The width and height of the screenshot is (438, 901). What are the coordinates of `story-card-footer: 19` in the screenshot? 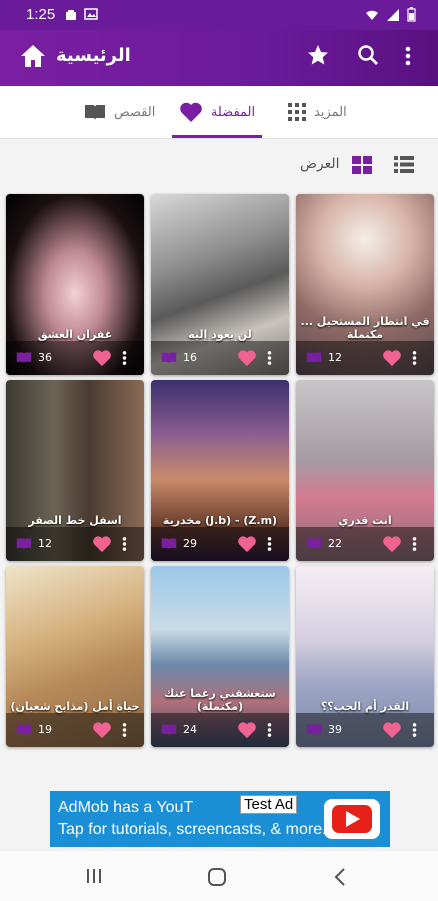 It's located at (75, 730).